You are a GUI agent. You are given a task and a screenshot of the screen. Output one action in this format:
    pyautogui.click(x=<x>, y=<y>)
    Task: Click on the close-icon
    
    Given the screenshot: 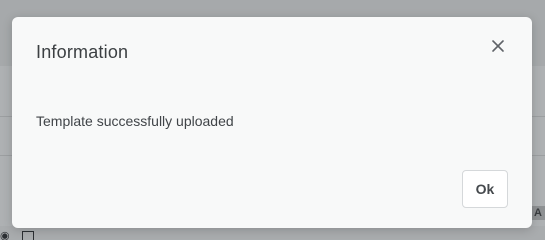 What is the action you would take?
    pyautogui.click(x=498, y=46)
    